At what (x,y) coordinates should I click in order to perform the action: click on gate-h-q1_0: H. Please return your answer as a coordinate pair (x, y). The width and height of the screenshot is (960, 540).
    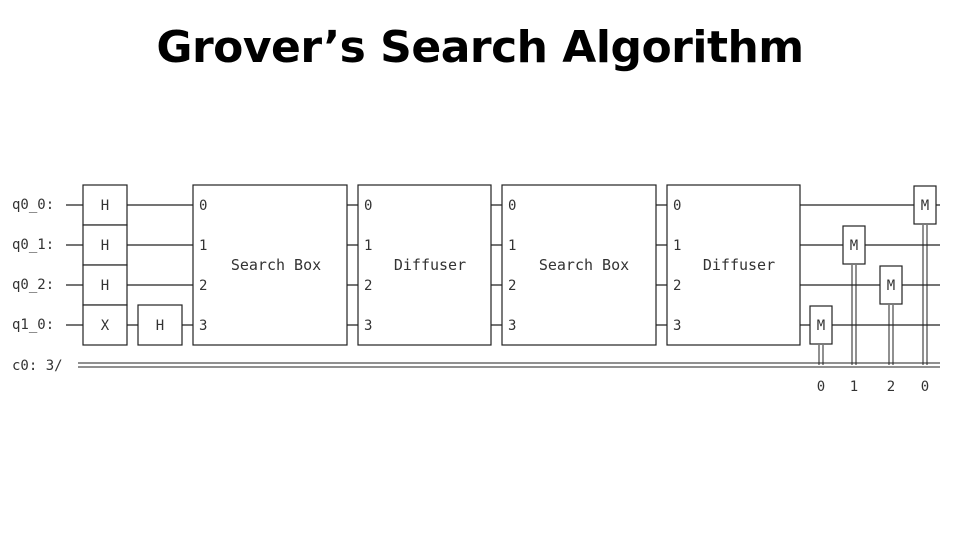
    Looking at the image, I should click on (160, 325).